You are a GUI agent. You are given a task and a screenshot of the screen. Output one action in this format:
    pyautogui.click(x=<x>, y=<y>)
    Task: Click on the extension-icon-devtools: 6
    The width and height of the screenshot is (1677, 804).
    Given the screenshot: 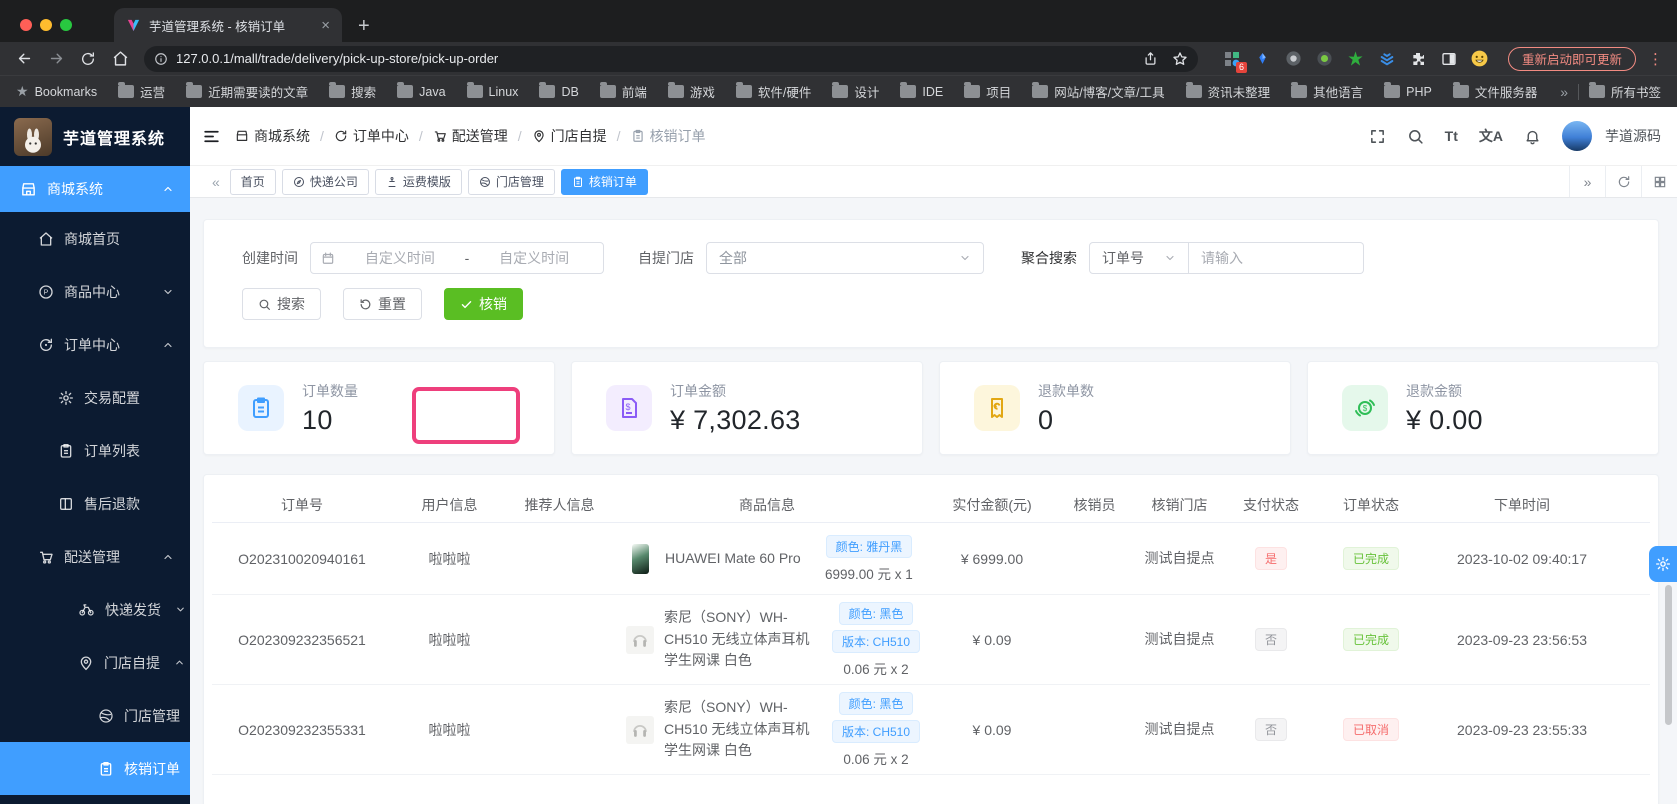 What is the action you would take?
    pyautogui.click(x=1234, y=61)
    